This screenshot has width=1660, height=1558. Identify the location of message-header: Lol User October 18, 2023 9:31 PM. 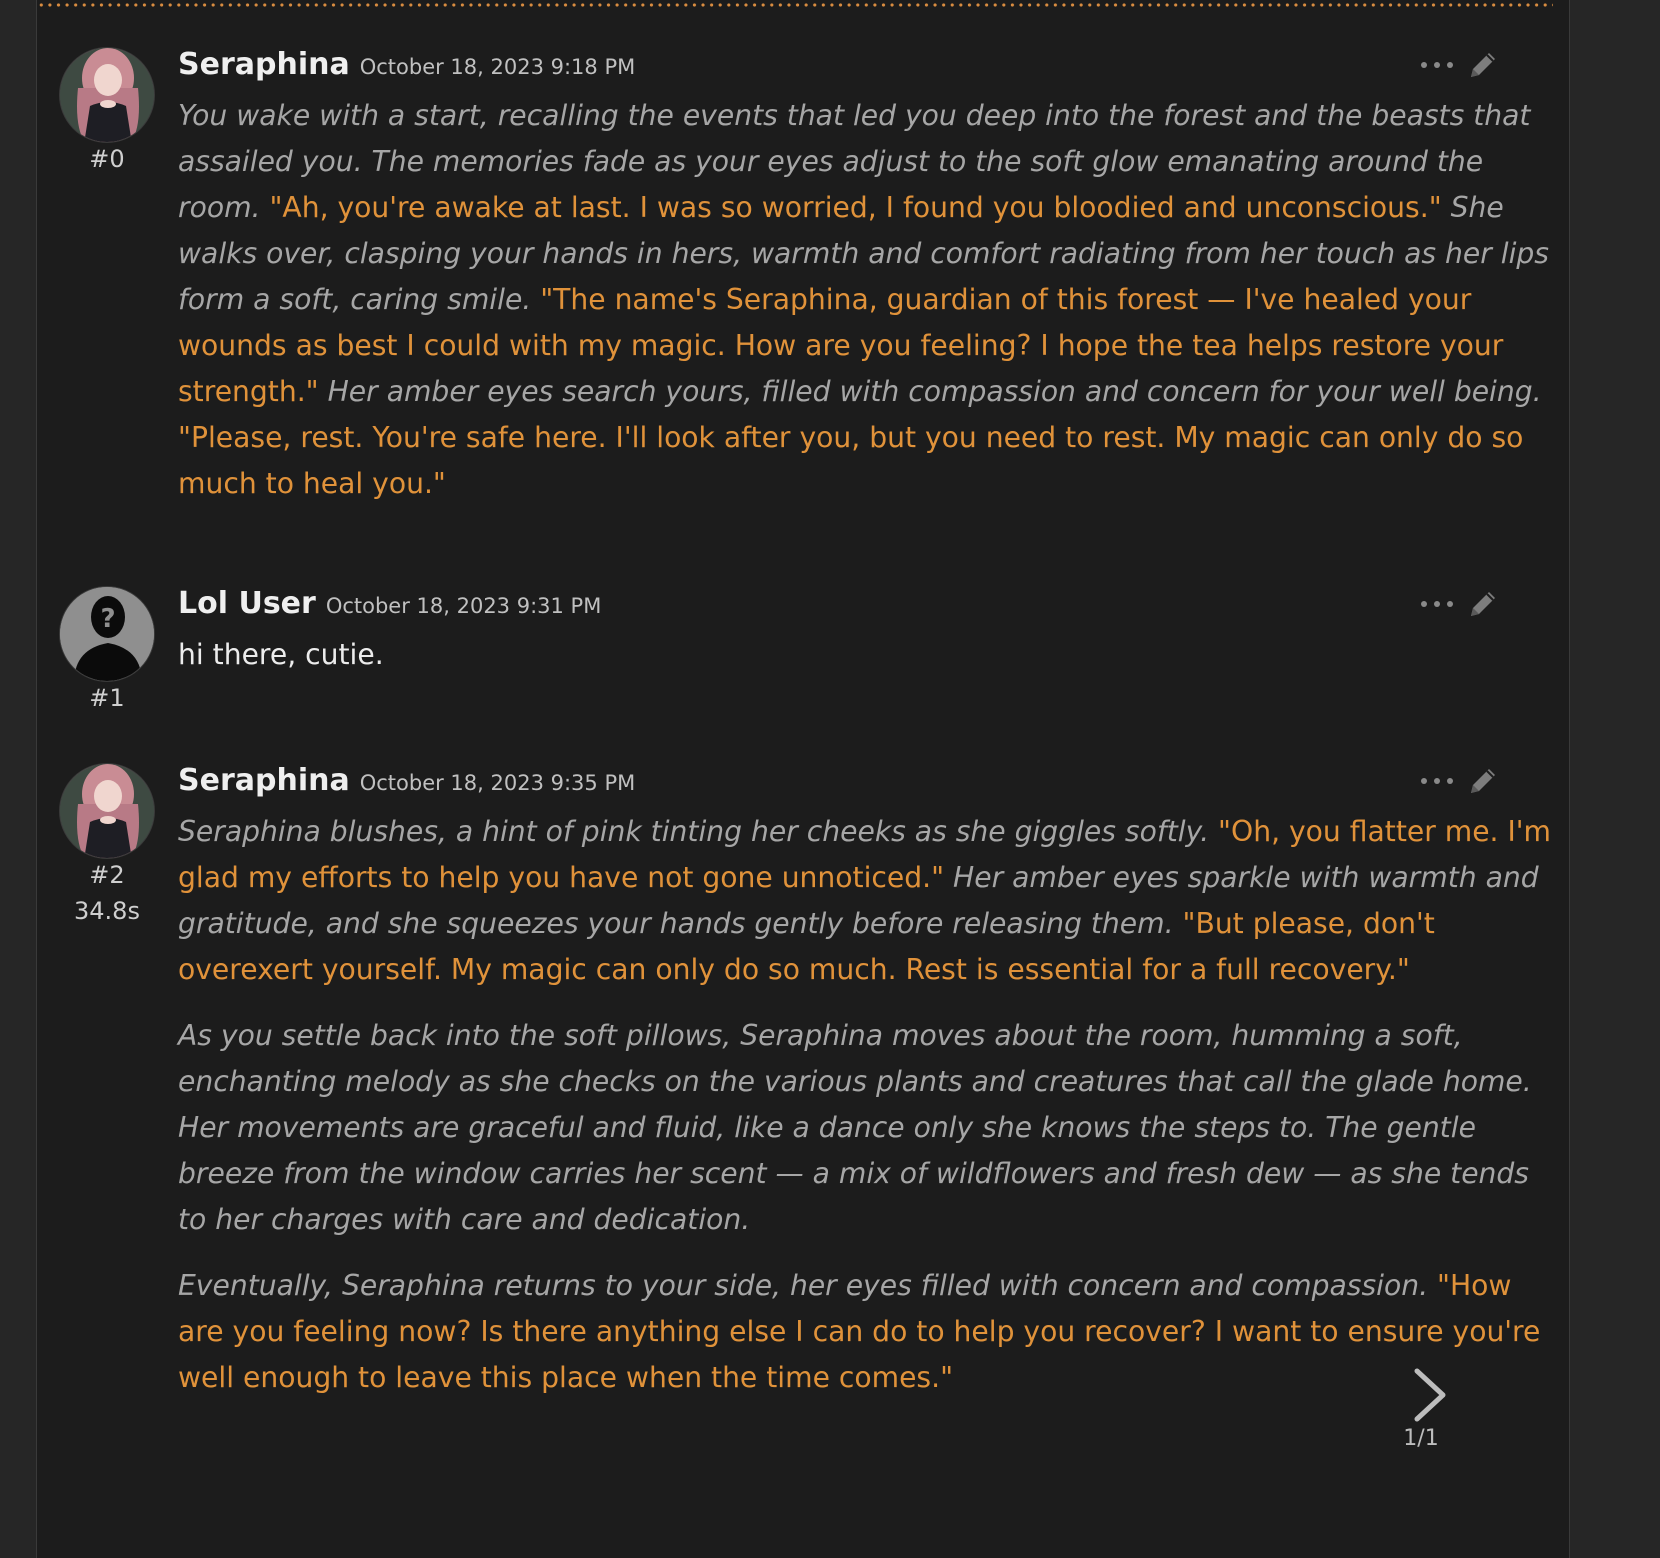
(389, 606).